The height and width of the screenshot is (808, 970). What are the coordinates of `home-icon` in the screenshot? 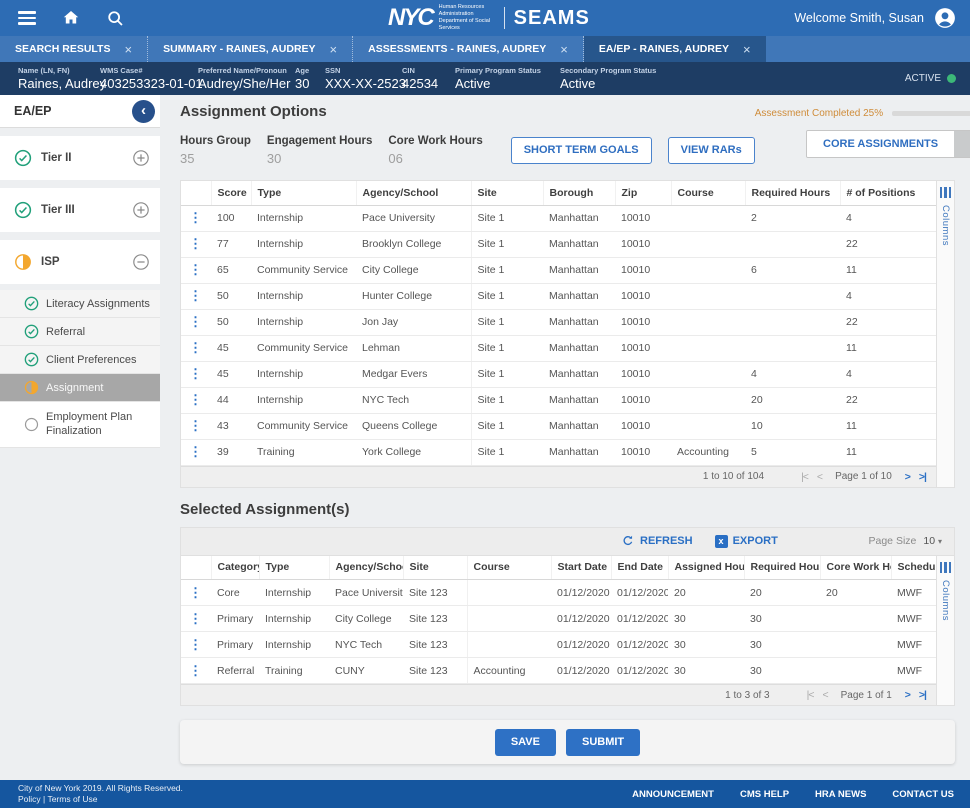 It's located at (71, 18).